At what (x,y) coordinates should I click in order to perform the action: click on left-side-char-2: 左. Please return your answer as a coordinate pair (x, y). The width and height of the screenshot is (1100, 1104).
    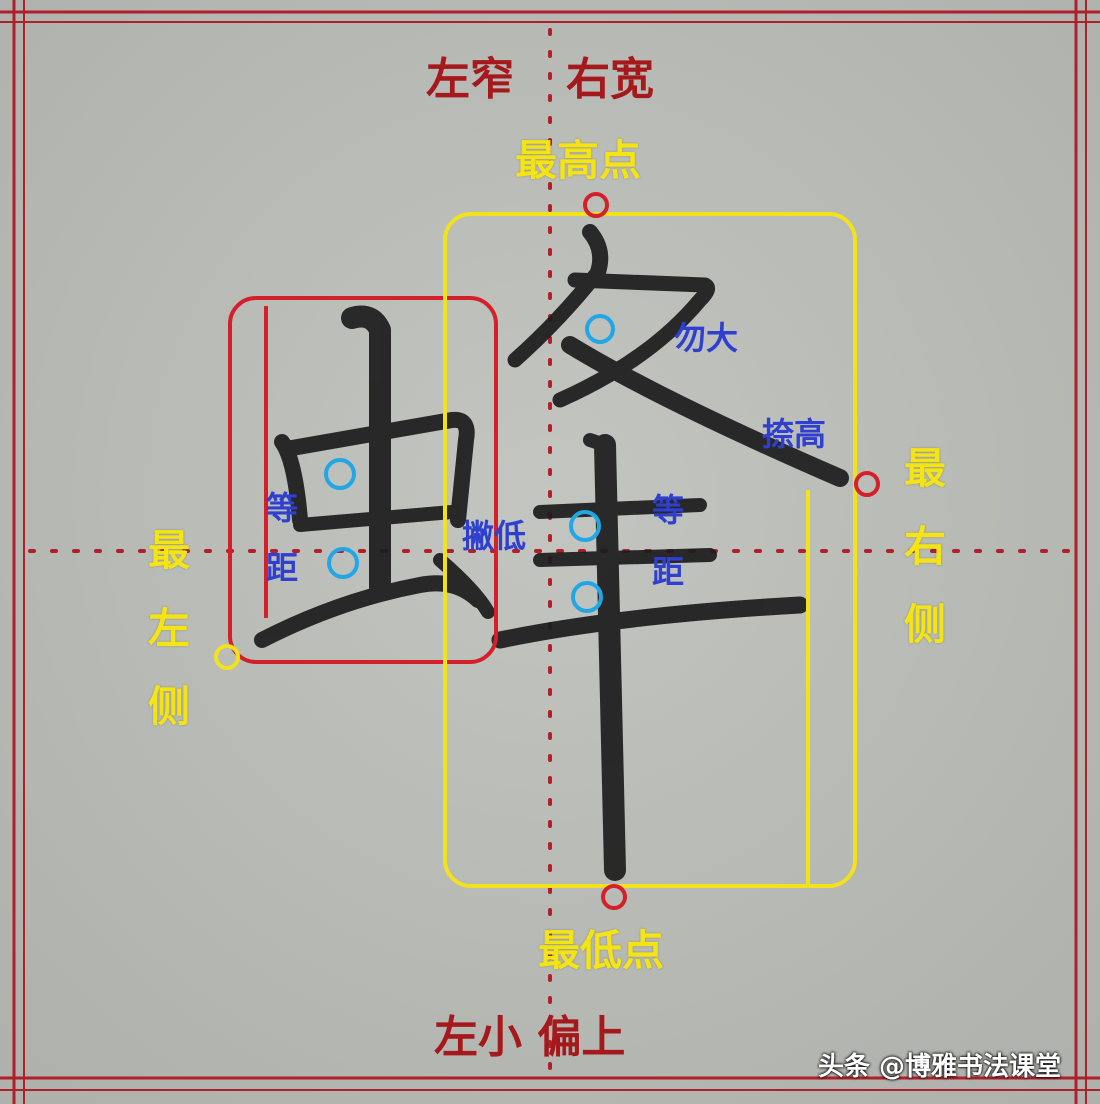
    Looking at the image, I should click on (168, 628).